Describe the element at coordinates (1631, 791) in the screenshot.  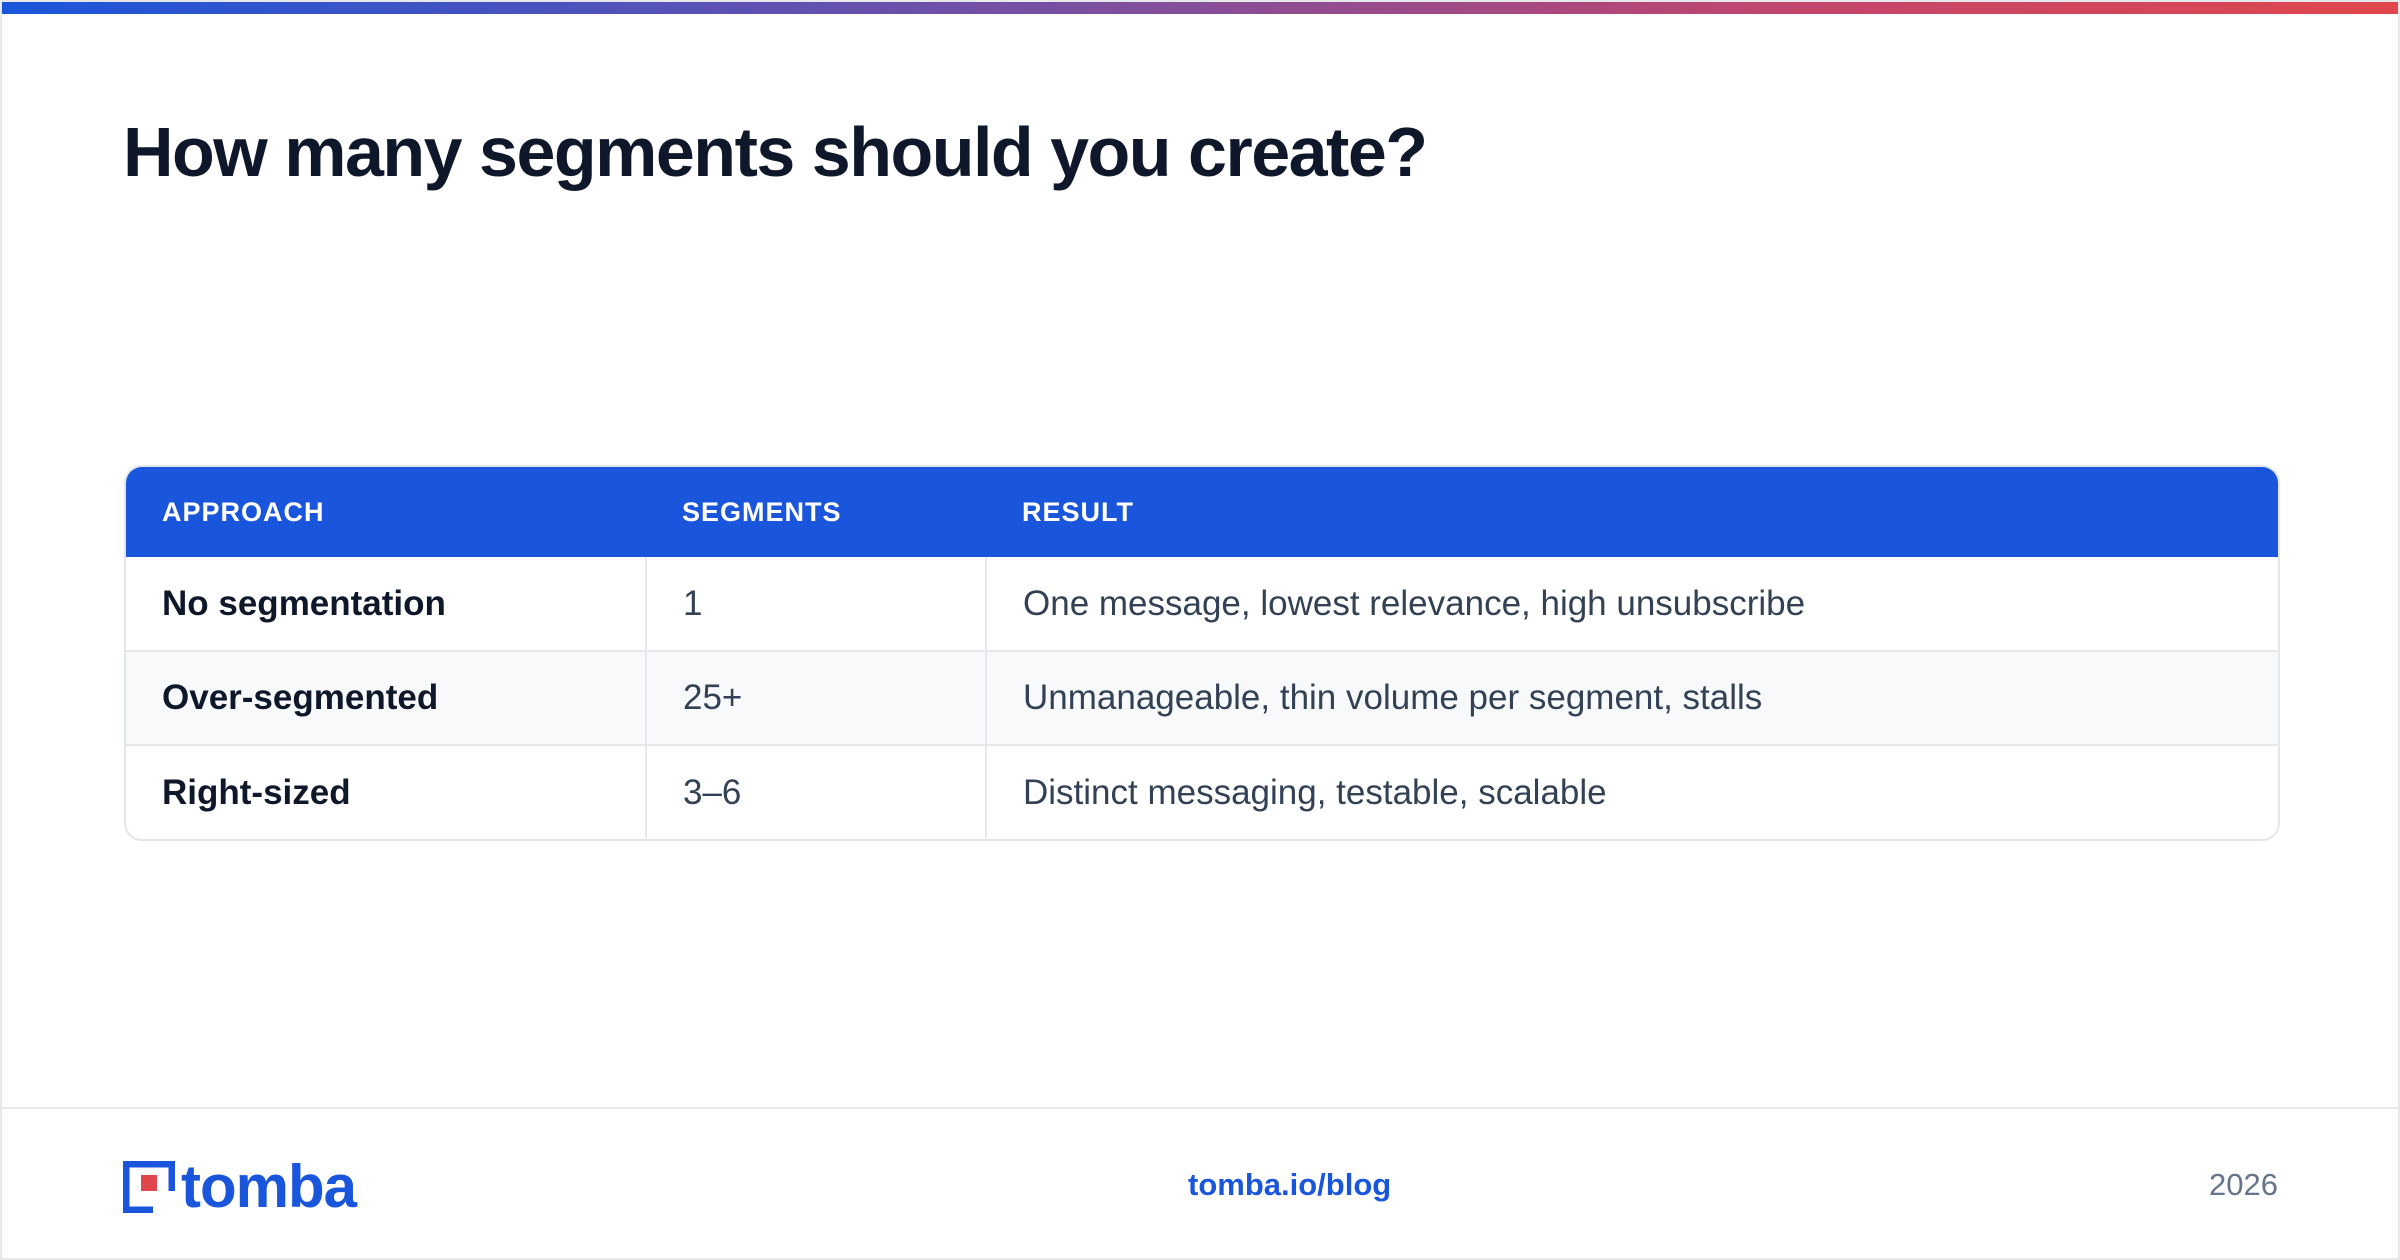
I see `cell-result: Distinct messaging, testable, scalable` at that location.